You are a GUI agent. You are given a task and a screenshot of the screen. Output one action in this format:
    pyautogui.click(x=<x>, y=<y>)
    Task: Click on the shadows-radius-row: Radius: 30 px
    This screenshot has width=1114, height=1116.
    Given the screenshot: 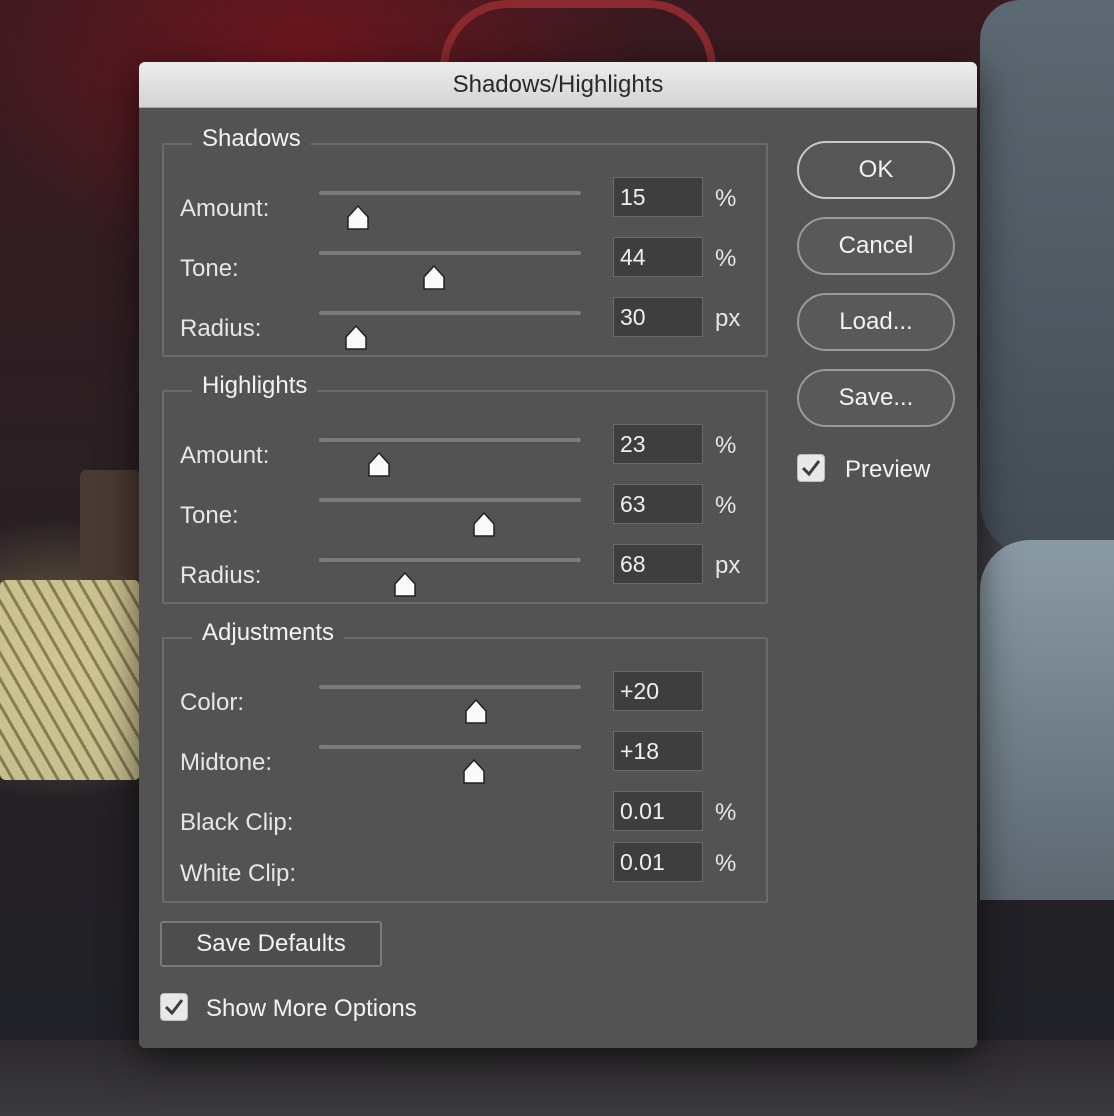 What is the action you would take?
    pyautogui.click(x=465, y=324)
    